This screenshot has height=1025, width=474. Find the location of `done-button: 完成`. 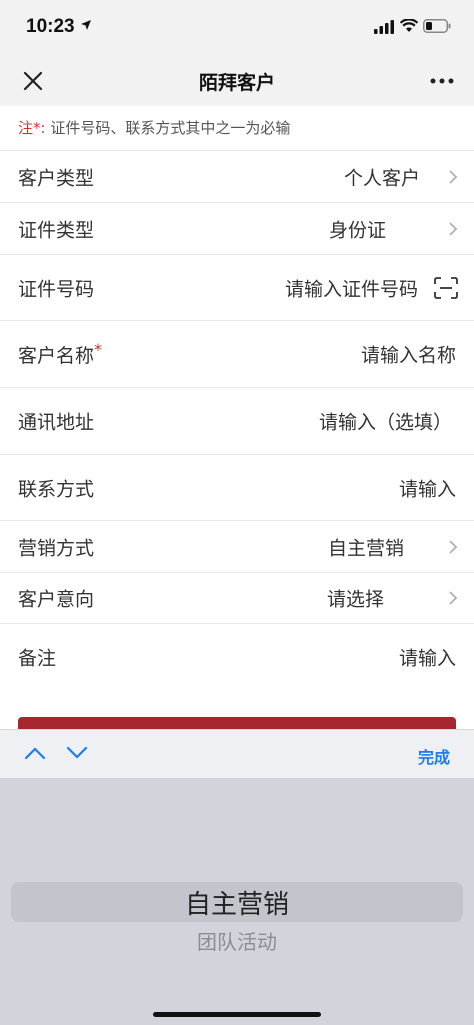

done-button: 完成 is located at coordinates (434, 756).